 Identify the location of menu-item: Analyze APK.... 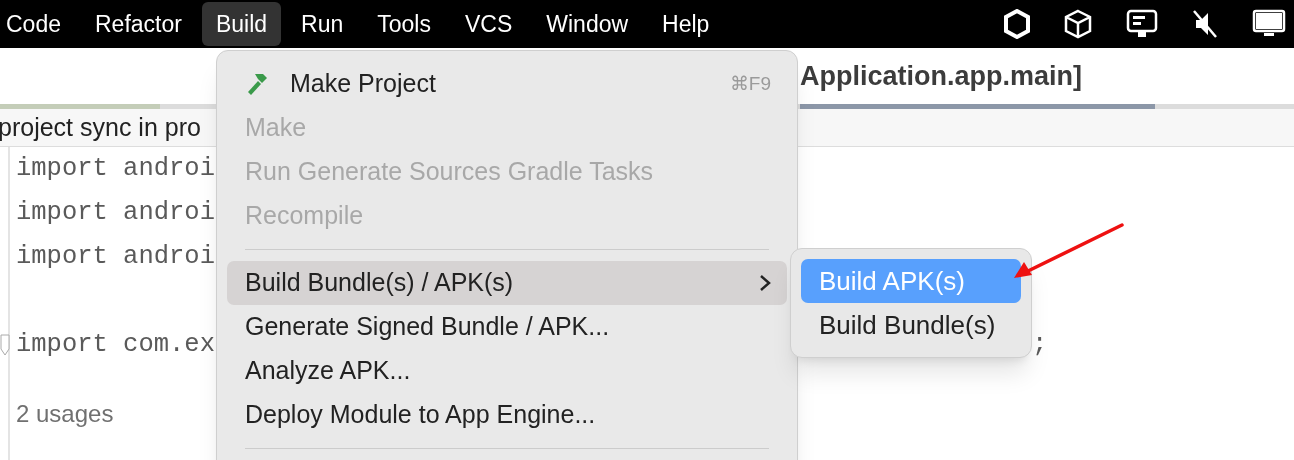
(507, 371).